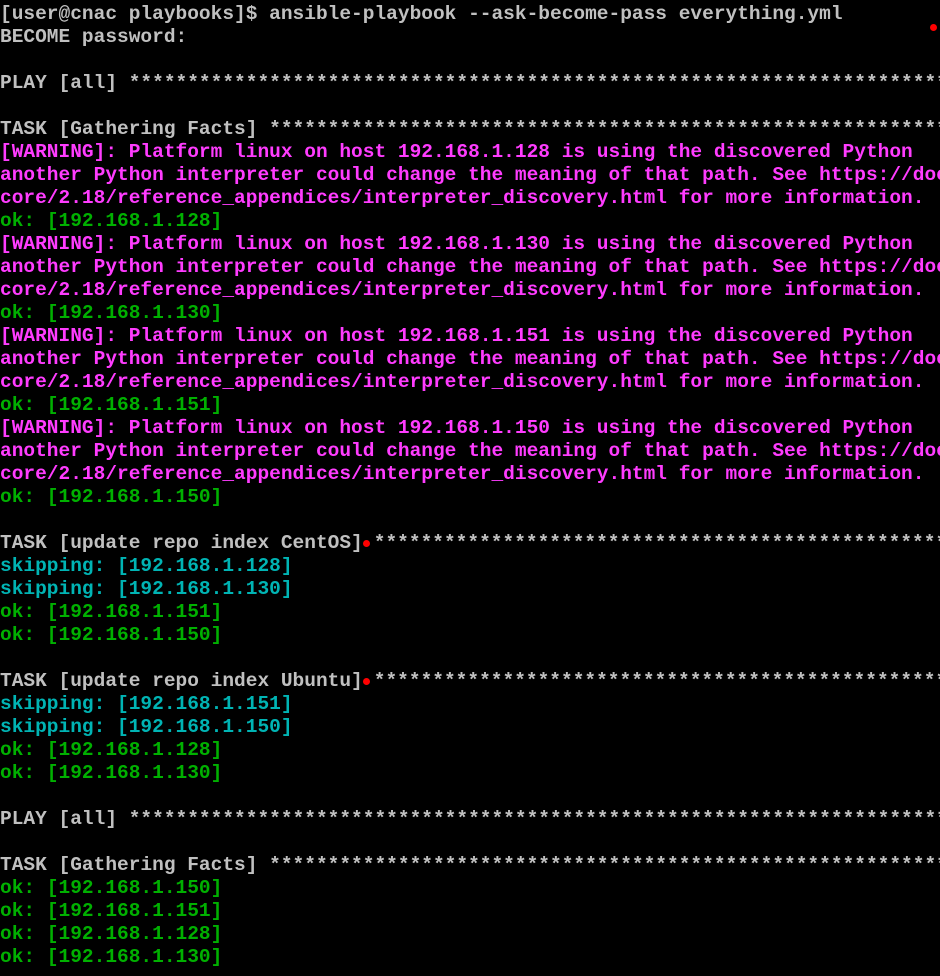 The width and height of the screenshot is (940, 976). What do you see at coordinates (94, 37) in the screenshot?
I see `terminal-line-text: BECOME password:` at bounding box center [94, 37].